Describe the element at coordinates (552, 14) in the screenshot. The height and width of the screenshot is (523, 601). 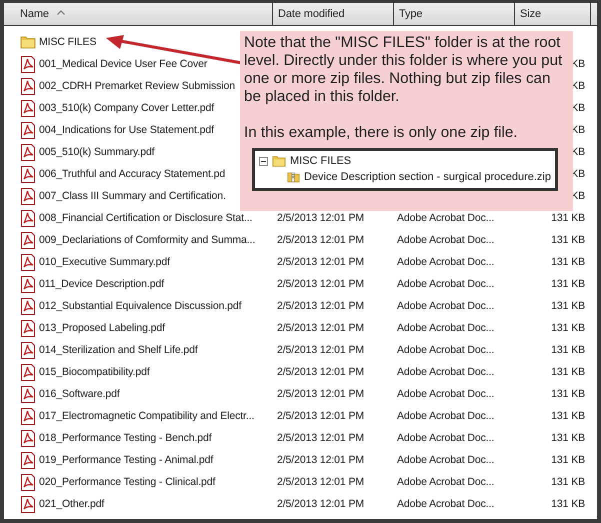
I see `column-header: Size` at that location.